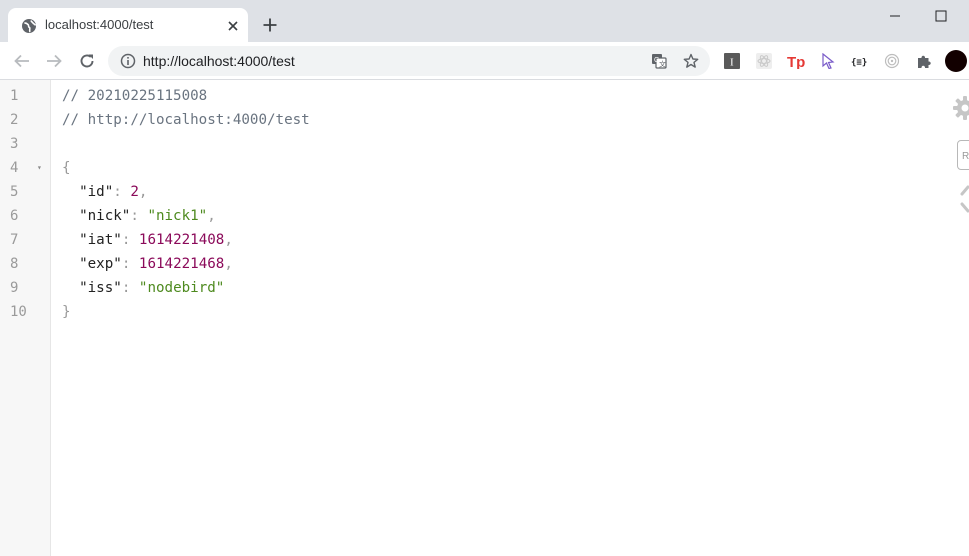 This screenshot has height=556, width=969. Describe the element at coordinates (66, 312) in the screenshot. I see `close-brace: }` at that location.